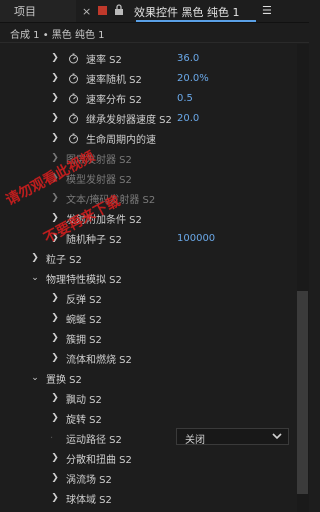 Image resolution: width=320 pixels, height=512 pixels. I want to click on property-row-inherit-velocity: ❯ 继承发射器速度 S2 20.0, so click(148, 118).